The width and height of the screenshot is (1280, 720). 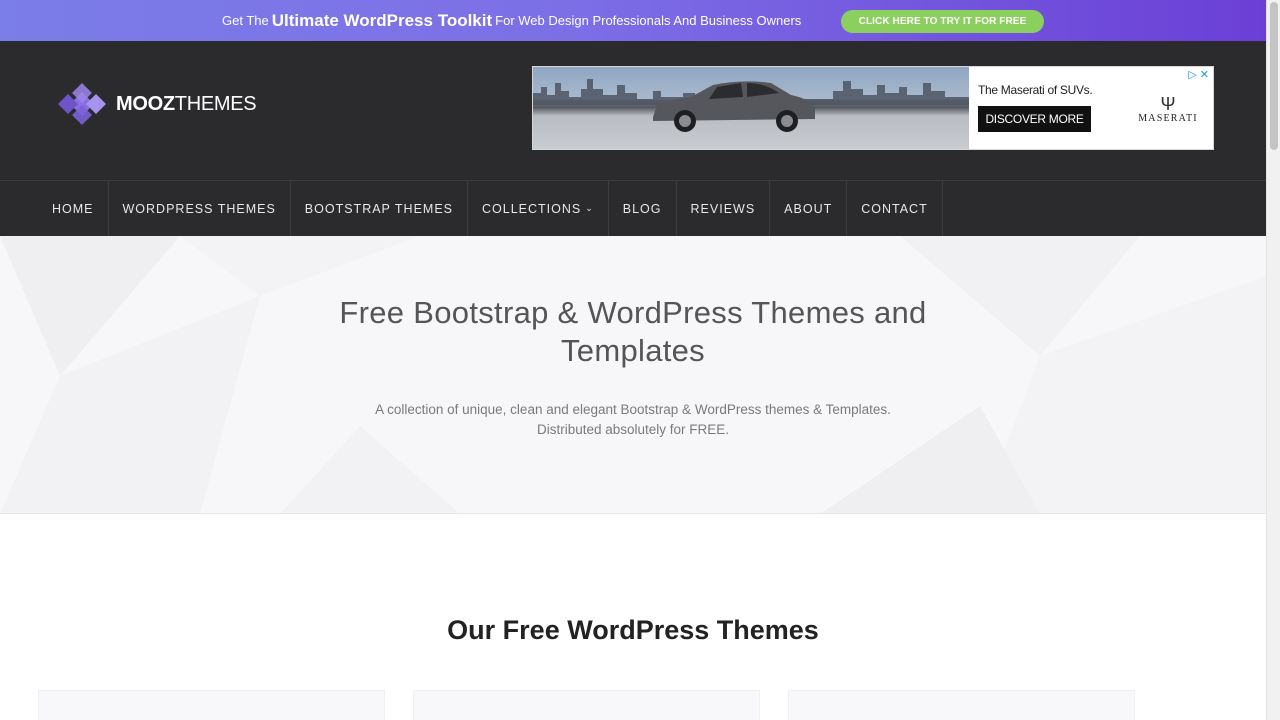 I want to click on ad-car-image, so click(x=751, y=108).